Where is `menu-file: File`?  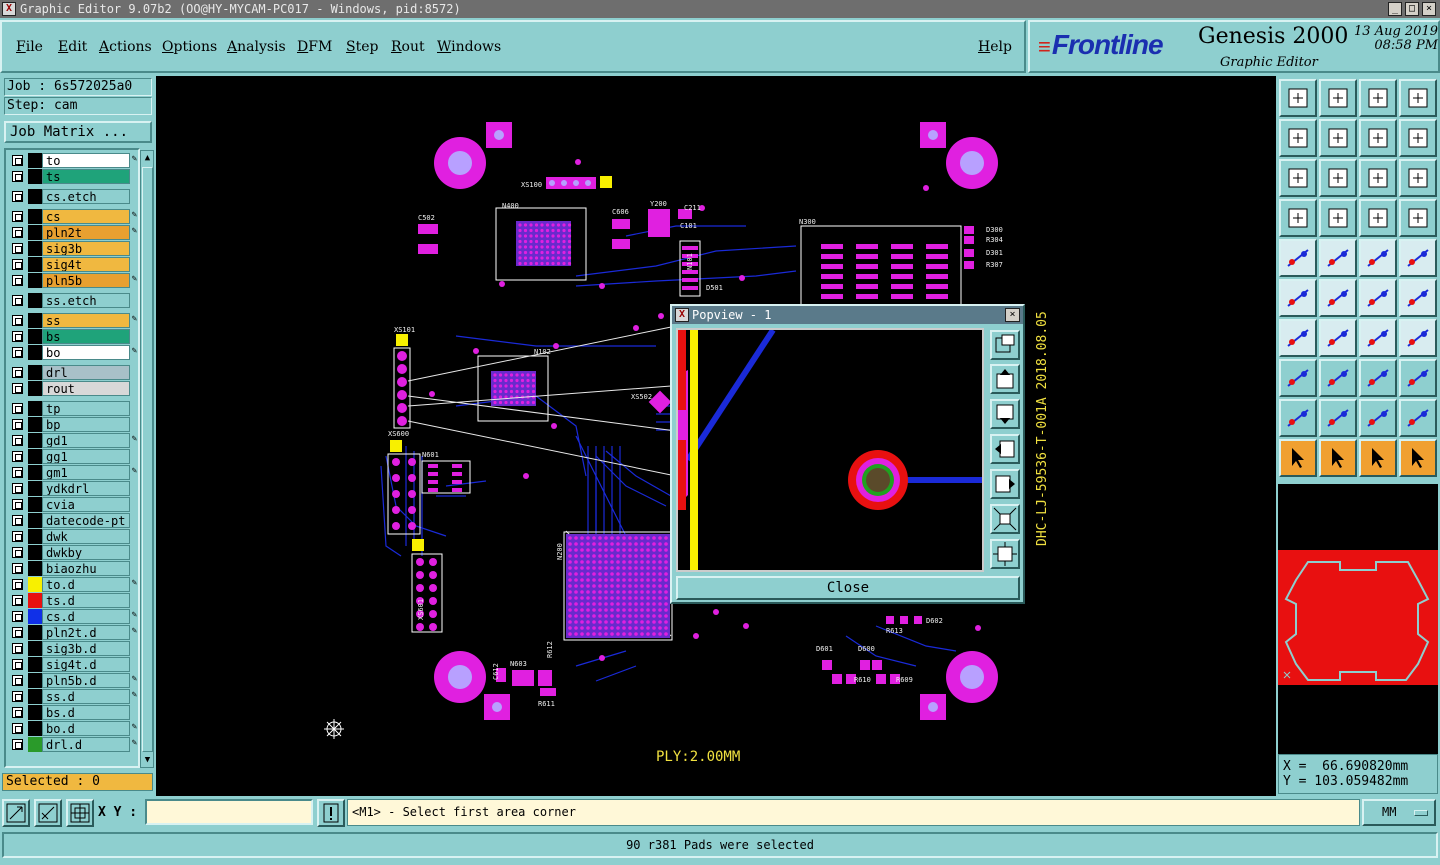 menu-file: File is located at coordinates (29, 47).